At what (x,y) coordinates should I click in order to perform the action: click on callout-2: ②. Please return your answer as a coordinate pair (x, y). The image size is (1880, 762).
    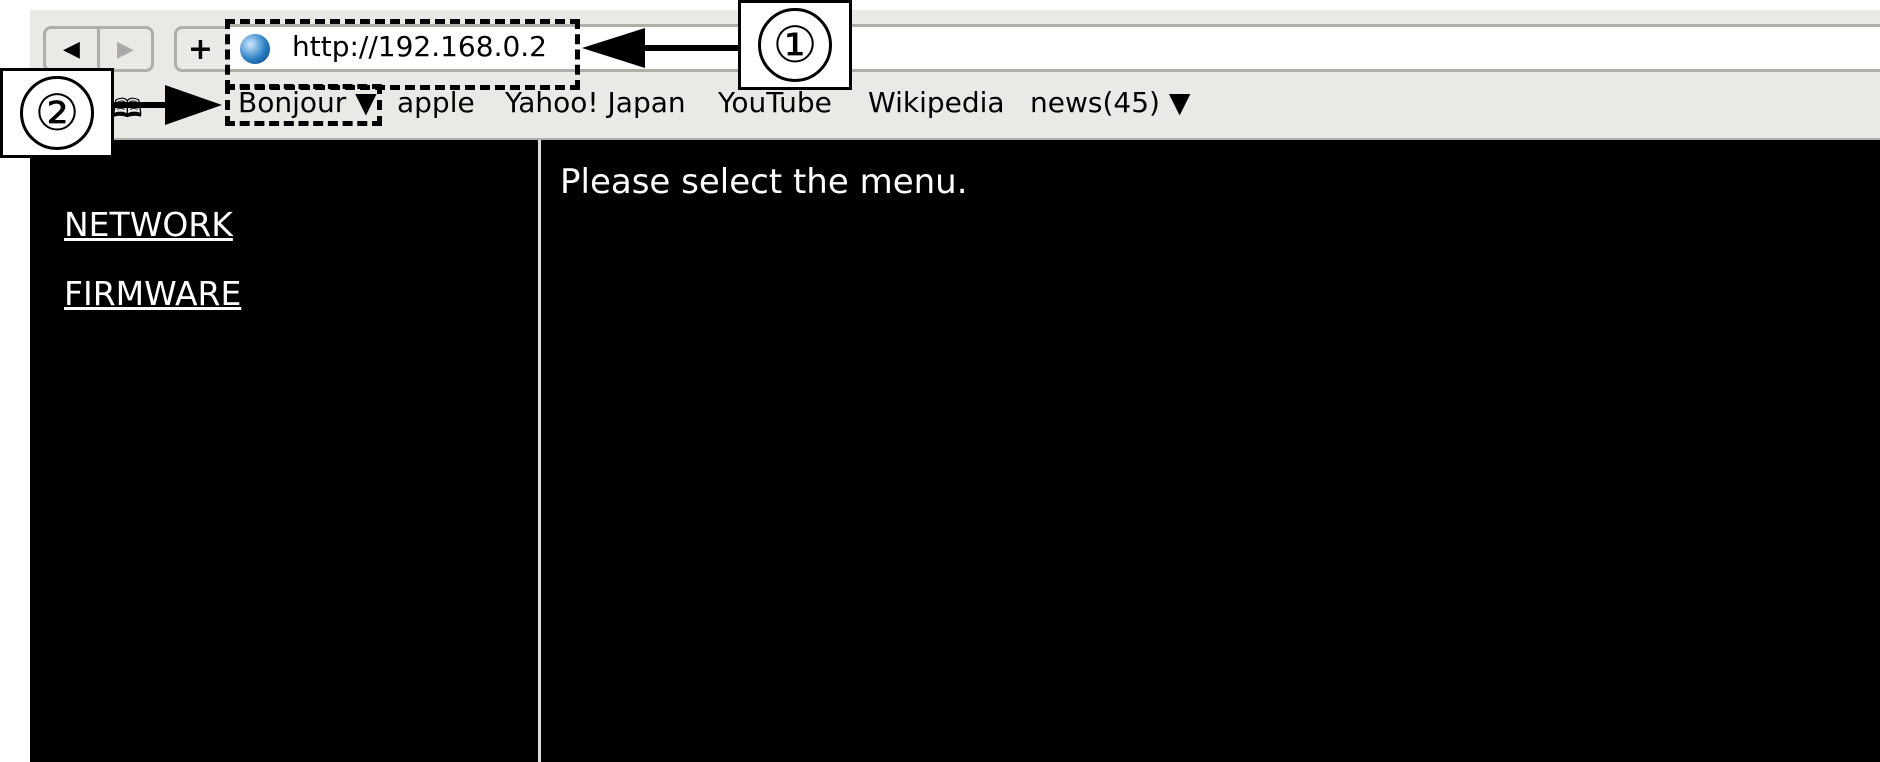
    Looking at the image, I should click on (57, 113).